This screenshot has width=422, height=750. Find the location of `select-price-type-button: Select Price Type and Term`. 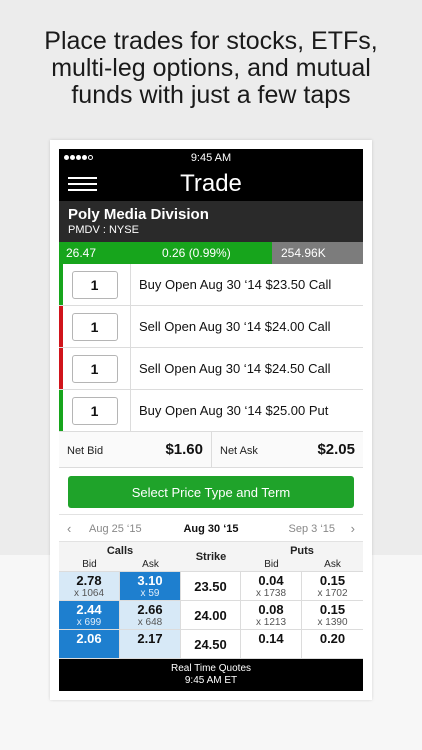

select-price-type-button: Select Price Type and Term is located at coordinates (211, 492).